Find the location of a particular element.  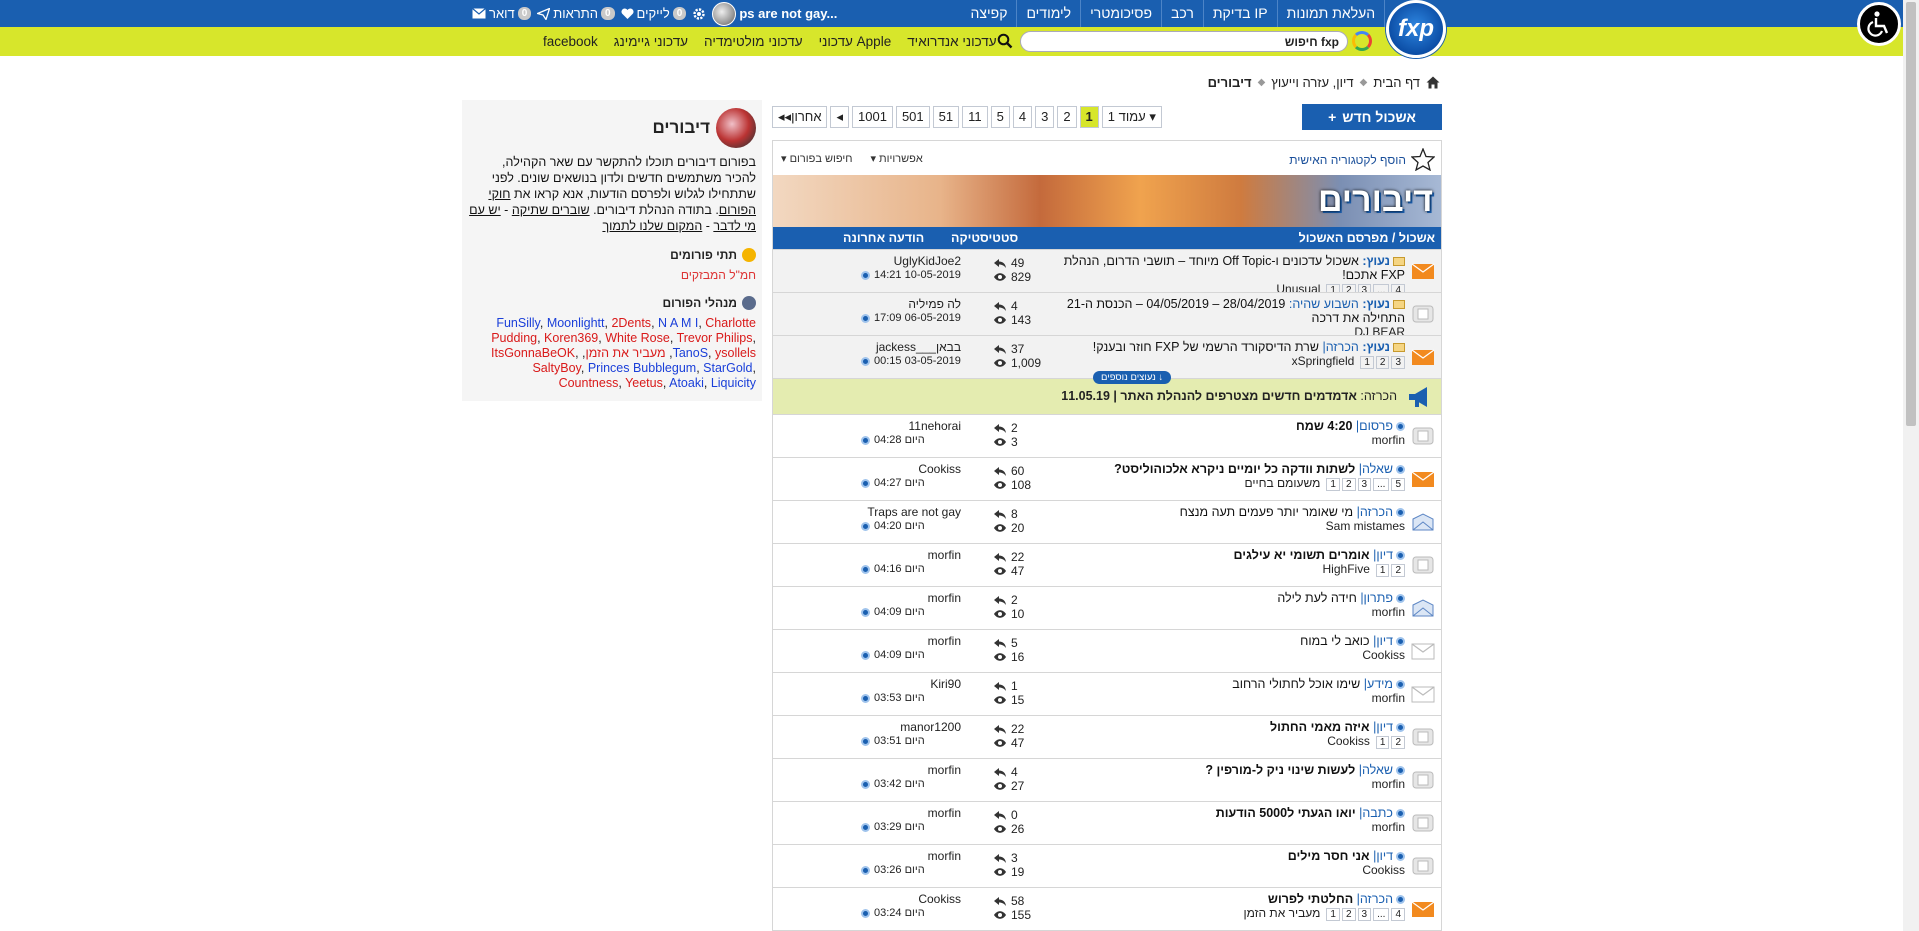

pager-page: 1001 is located at coordinates (872, 117).